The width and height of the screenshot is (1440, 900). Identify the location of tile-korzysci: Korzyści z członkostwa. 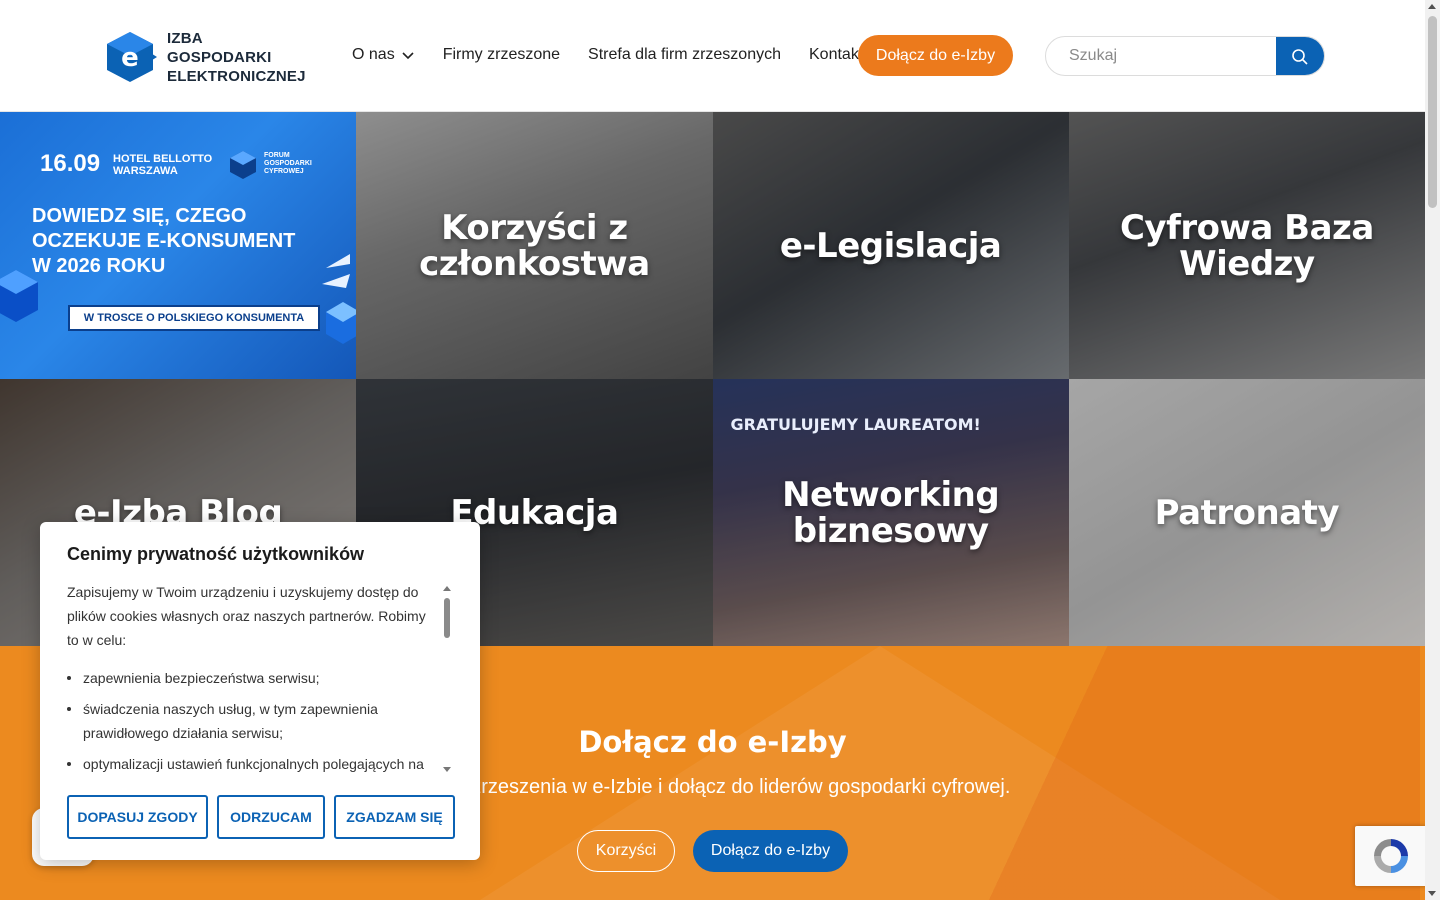
(534, 245).